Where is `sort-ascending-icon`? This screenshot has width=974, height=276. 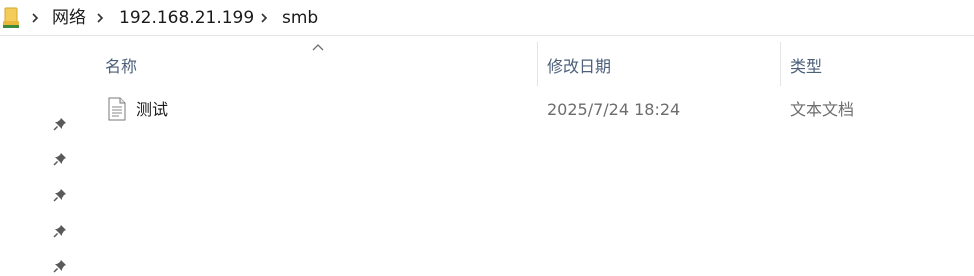 sort-ascending-icon is located at coordinates (318, 47).